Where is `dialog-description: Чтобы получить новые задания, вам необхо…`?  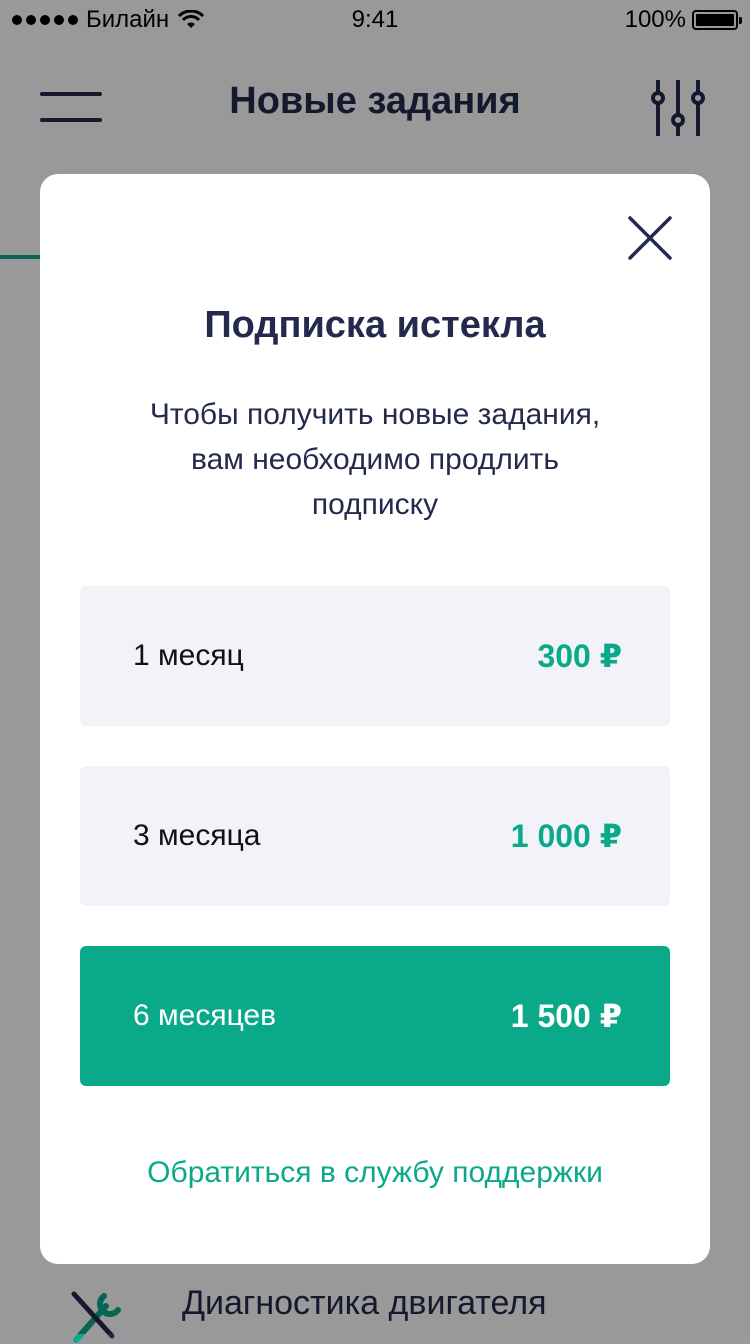 dialog-description: Чтобы получить новые задания, вам необхо… is located at coordinates (375, 459).